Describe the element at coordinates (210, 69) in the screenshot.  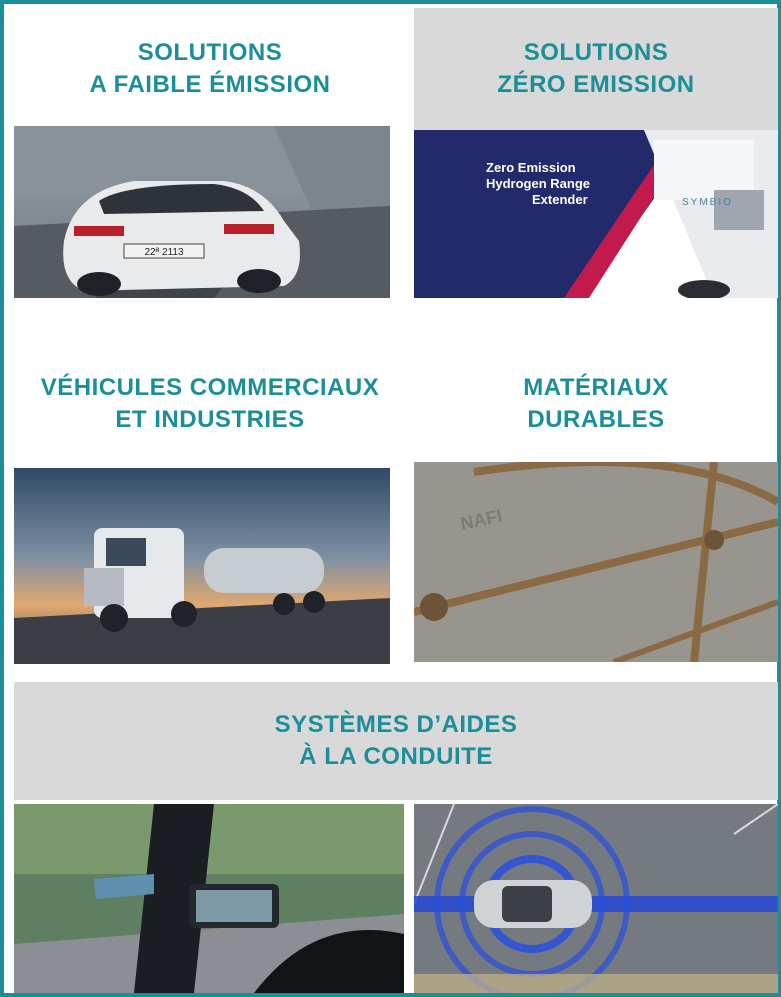
I see `heading-low-emission: SOLUTIONS A FAIBLE ÉMISSION` at that location.